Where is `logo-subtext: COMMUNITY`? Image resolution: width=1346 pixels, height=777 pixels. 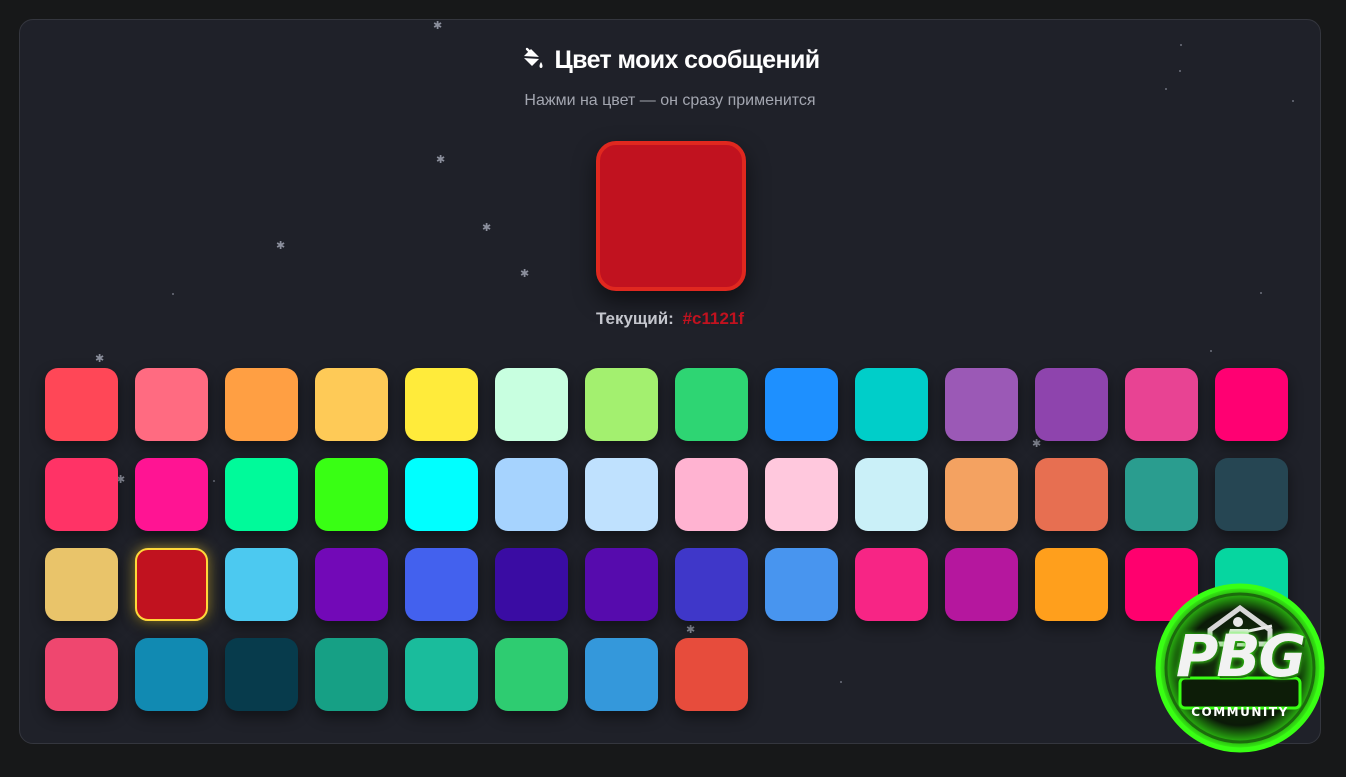 logo-subtext: COMMUNITY is located at coordinates (1240, 712).